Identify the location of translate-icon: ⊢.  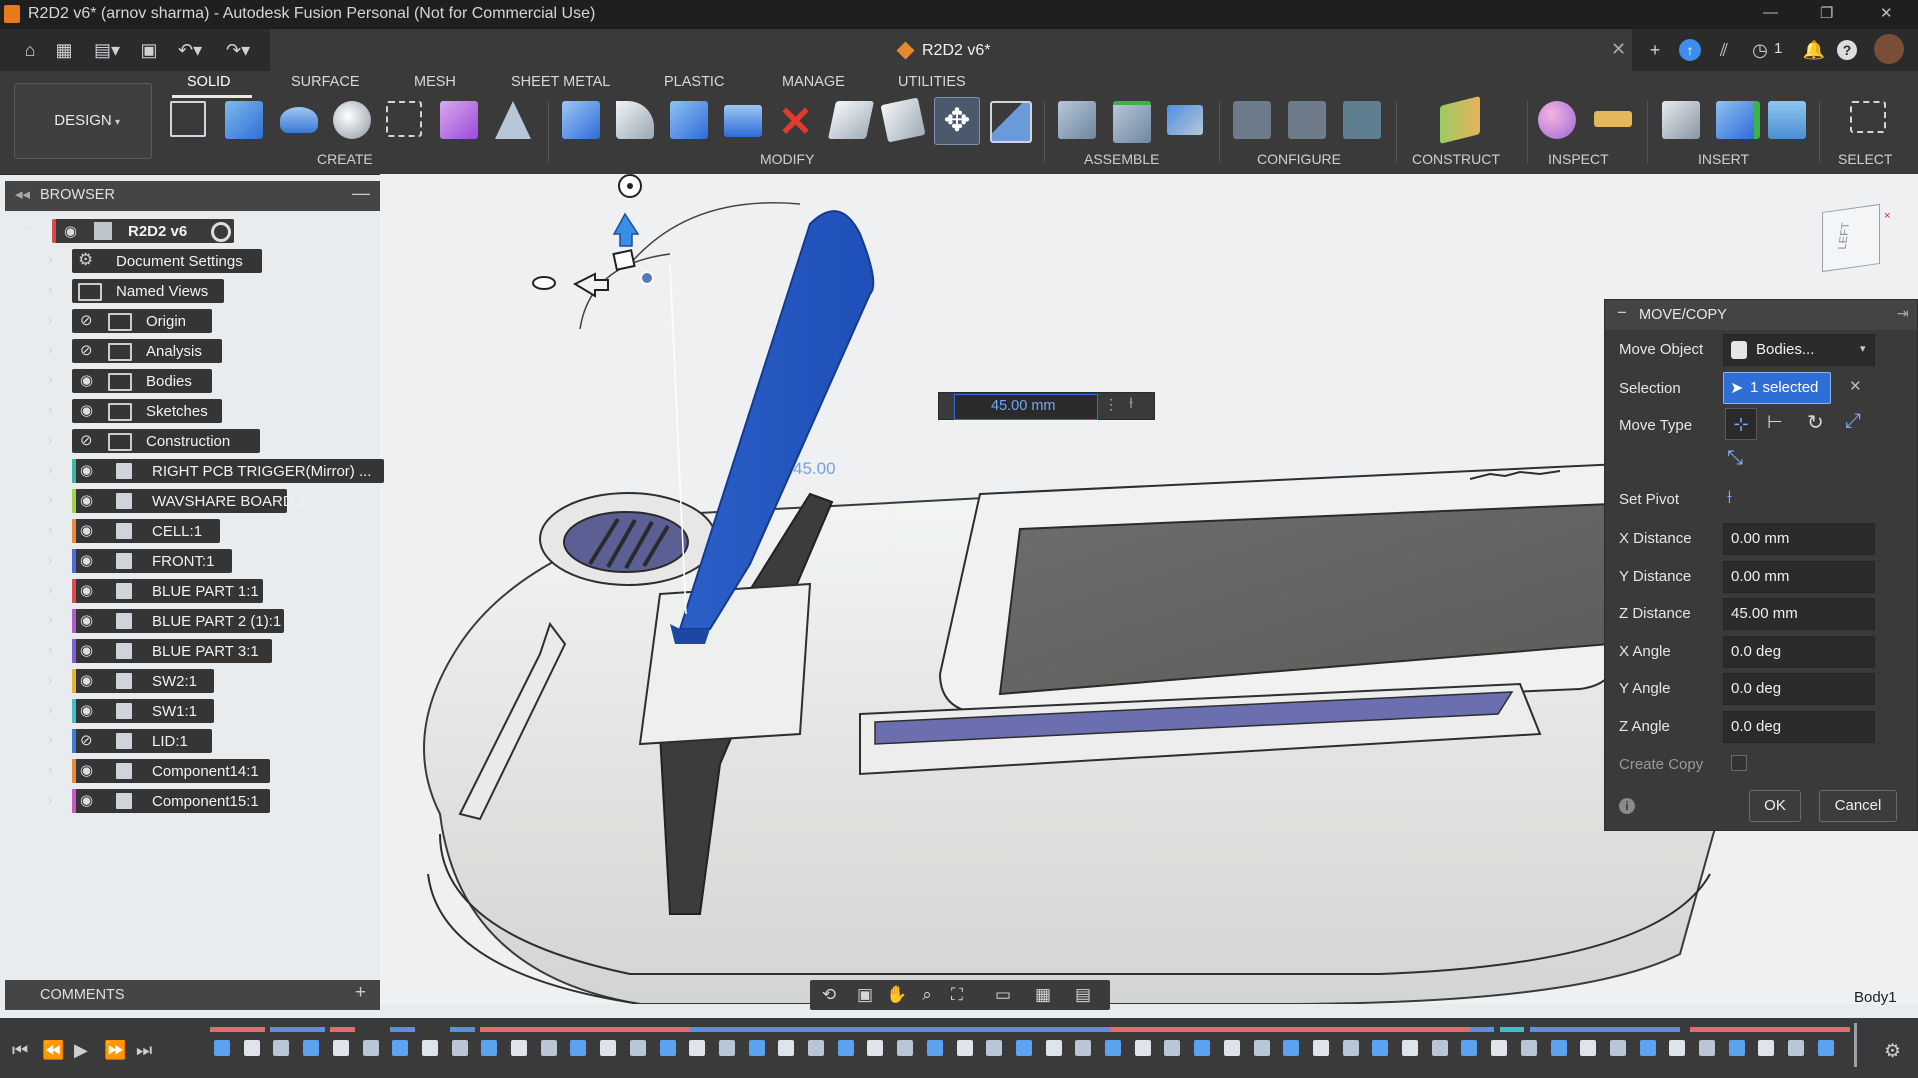
(1775, 422).